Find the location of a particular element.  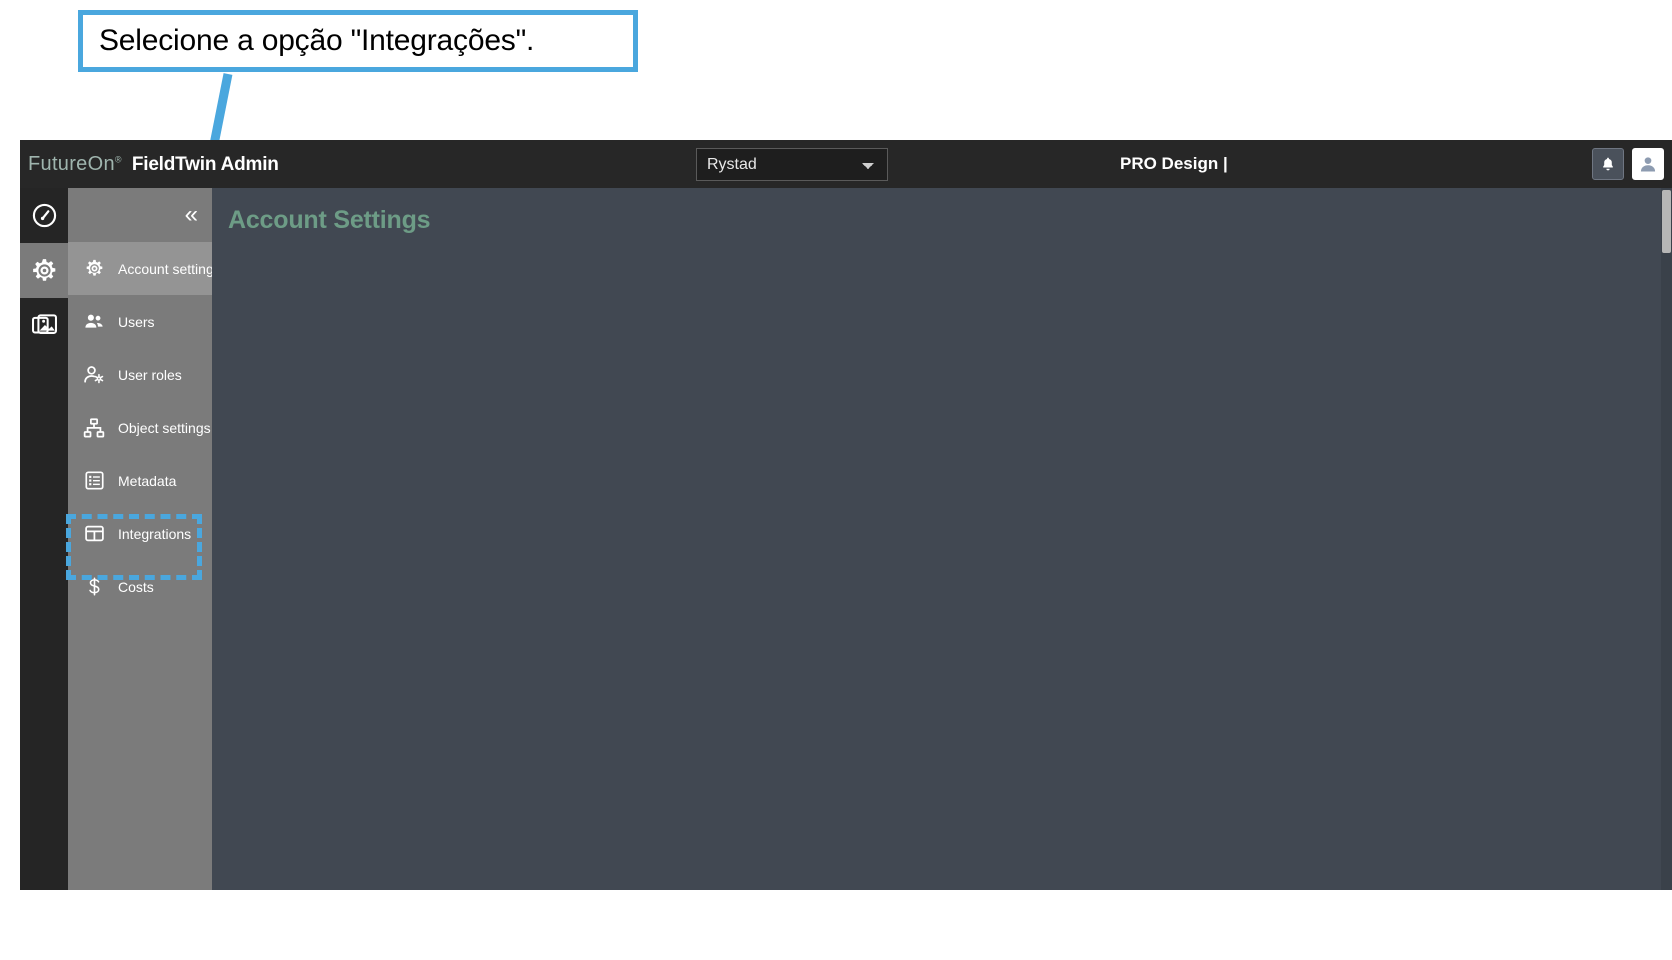

sidebar-item-users: Users is located at coordinates (140, 321).